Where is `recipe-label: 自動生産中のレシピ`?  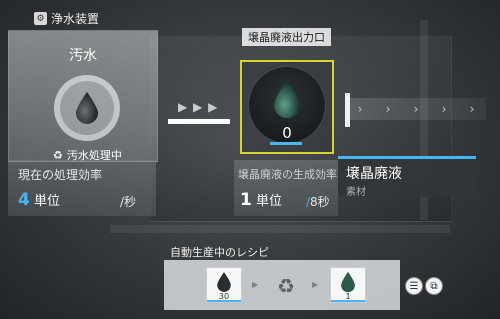
recipe-label: 自動生産中のレシピ is located at coordinates (219, 252).